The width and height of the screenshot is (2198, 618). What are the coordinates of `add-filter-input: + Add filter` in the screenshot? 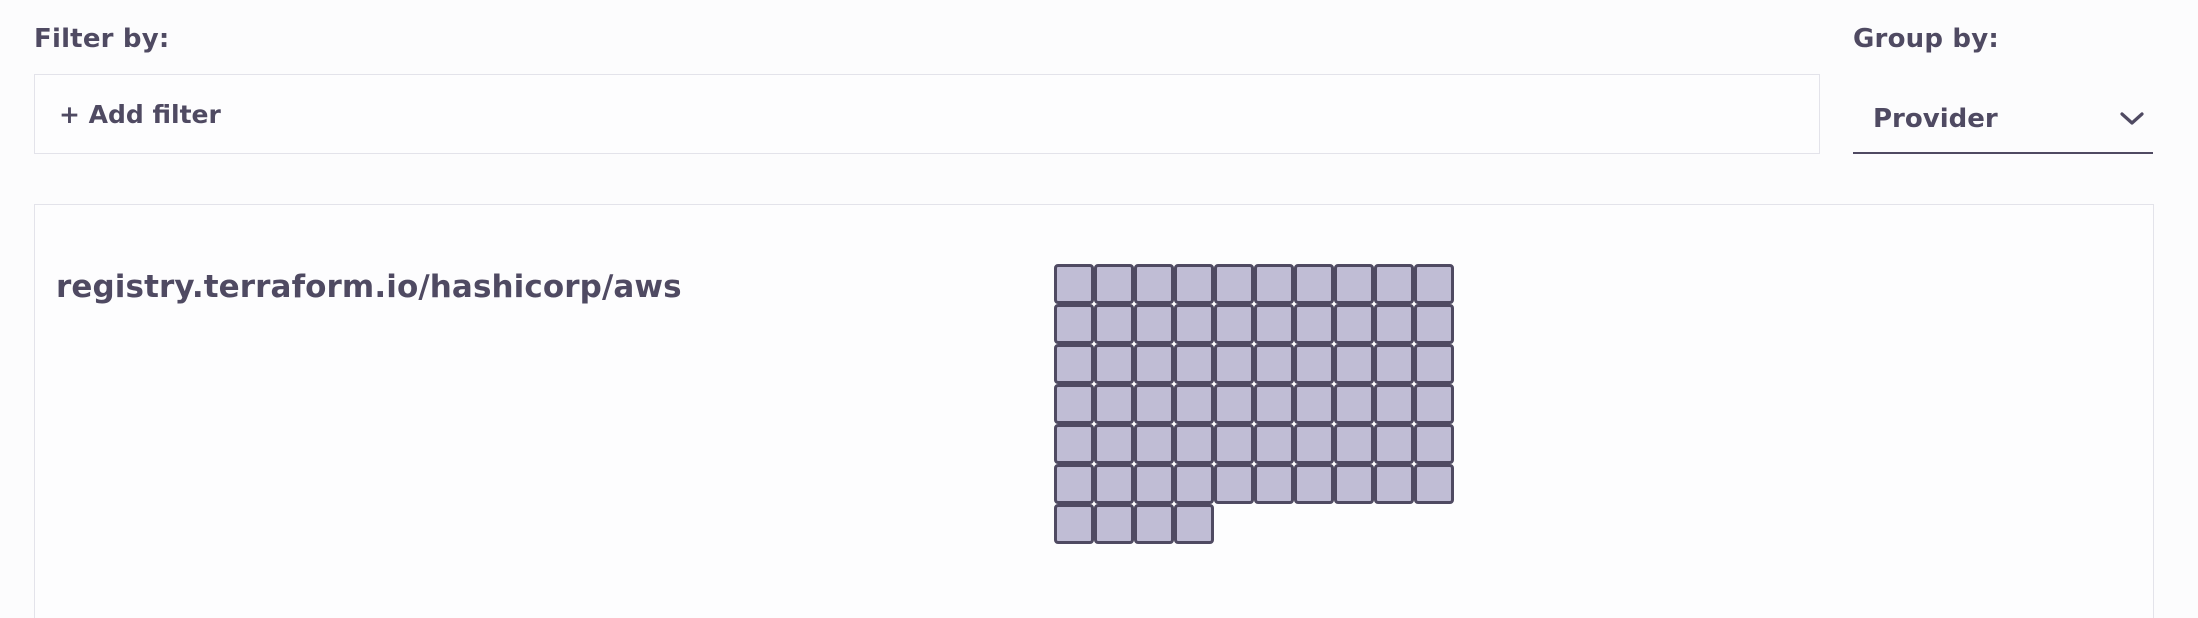 It's located at (927, 114).